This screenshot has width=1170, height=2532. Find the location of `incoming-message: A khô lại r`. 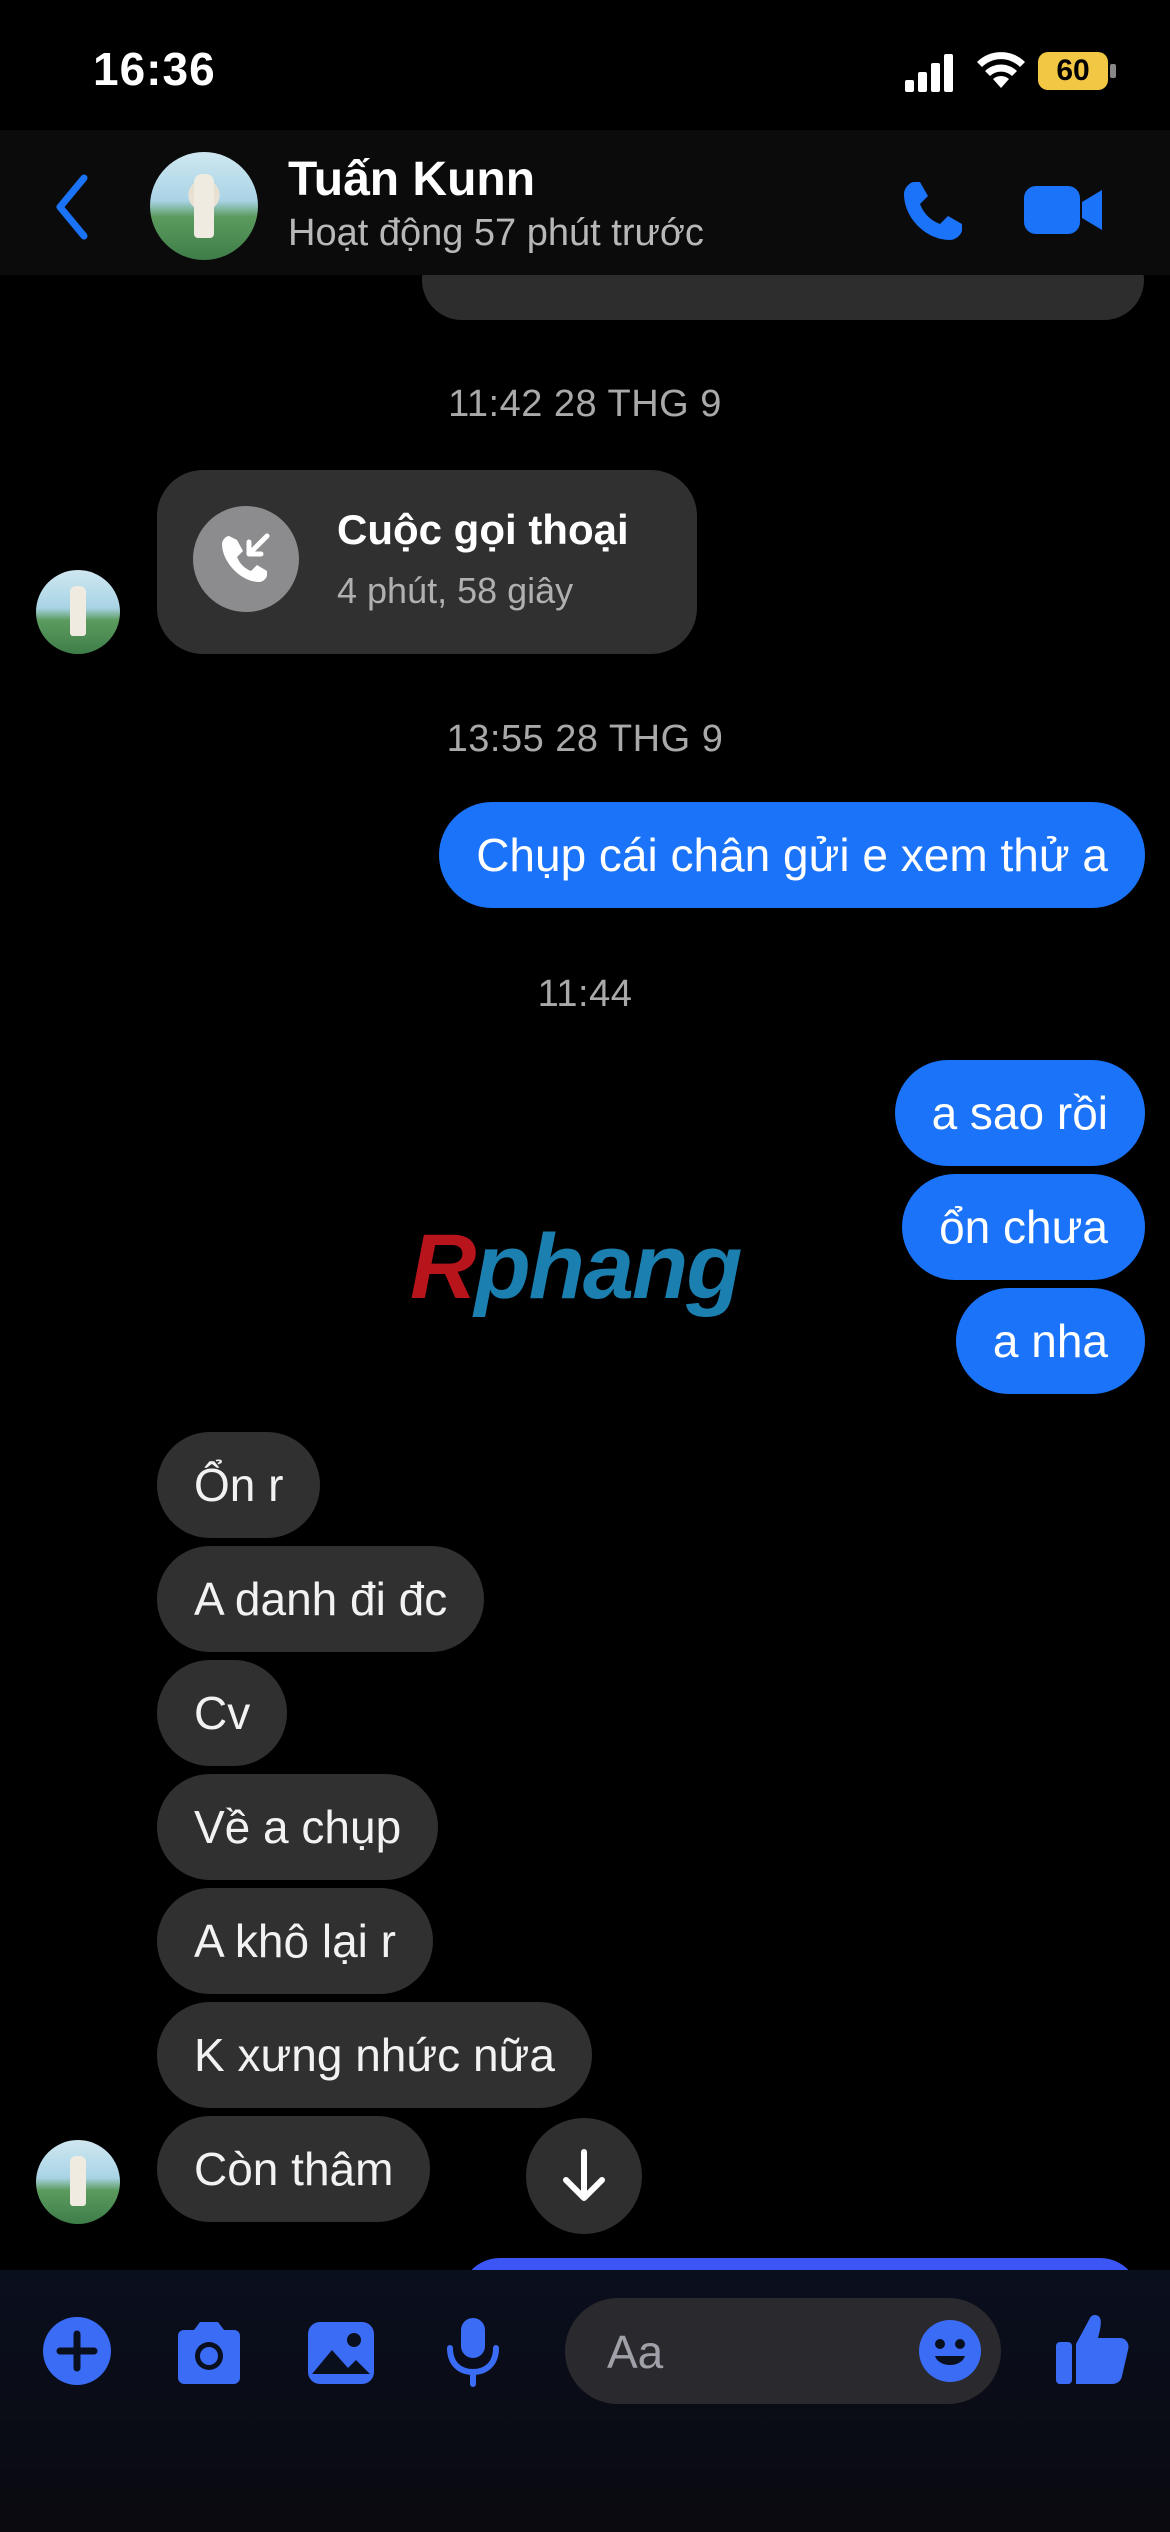

incoming-message: A khô lại r is located at coordinates (295, 1941).